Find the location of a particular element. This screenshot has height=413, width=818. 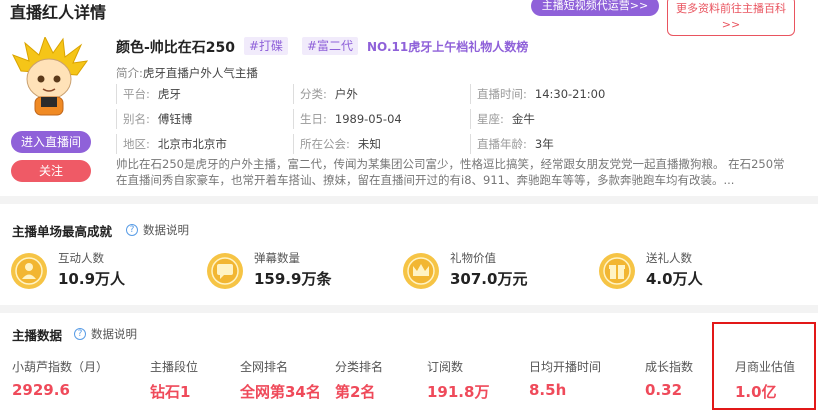

info-category-value: 户外 is located at coordinates (346, 94).